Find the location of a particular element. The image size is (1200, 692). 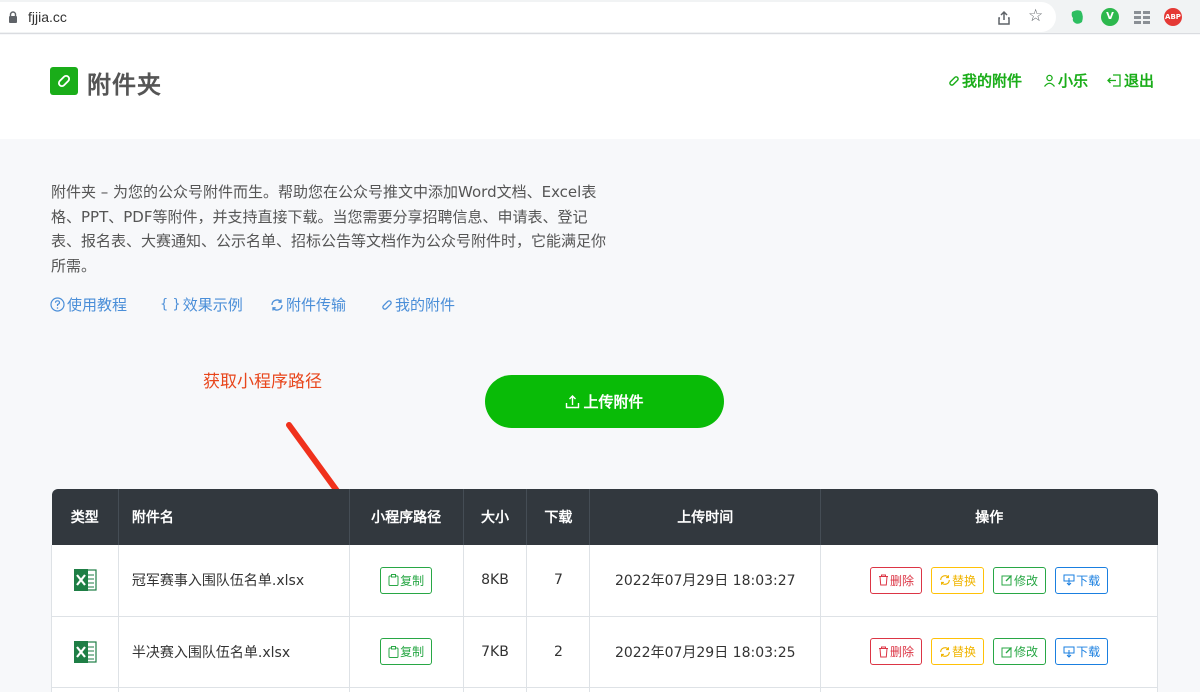

my-files-link: 我的附件 is located at coordinates (418, 304).